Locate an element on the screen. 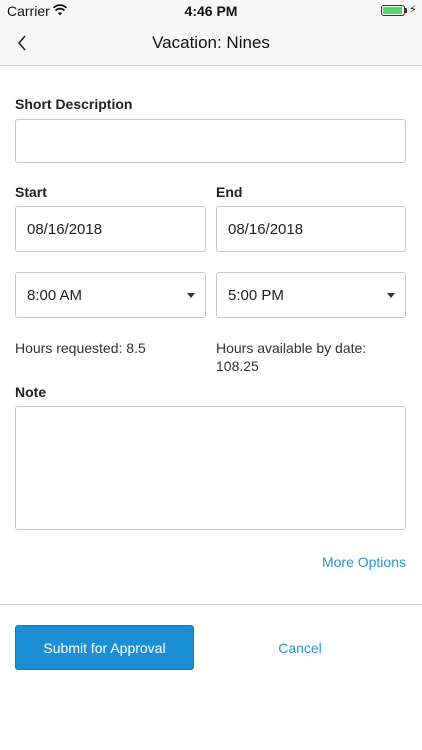 Image resolution: width=422 pixels, height=750 pixels. start-date-value: 08/16/2018 is located at coordinates (65, 229).